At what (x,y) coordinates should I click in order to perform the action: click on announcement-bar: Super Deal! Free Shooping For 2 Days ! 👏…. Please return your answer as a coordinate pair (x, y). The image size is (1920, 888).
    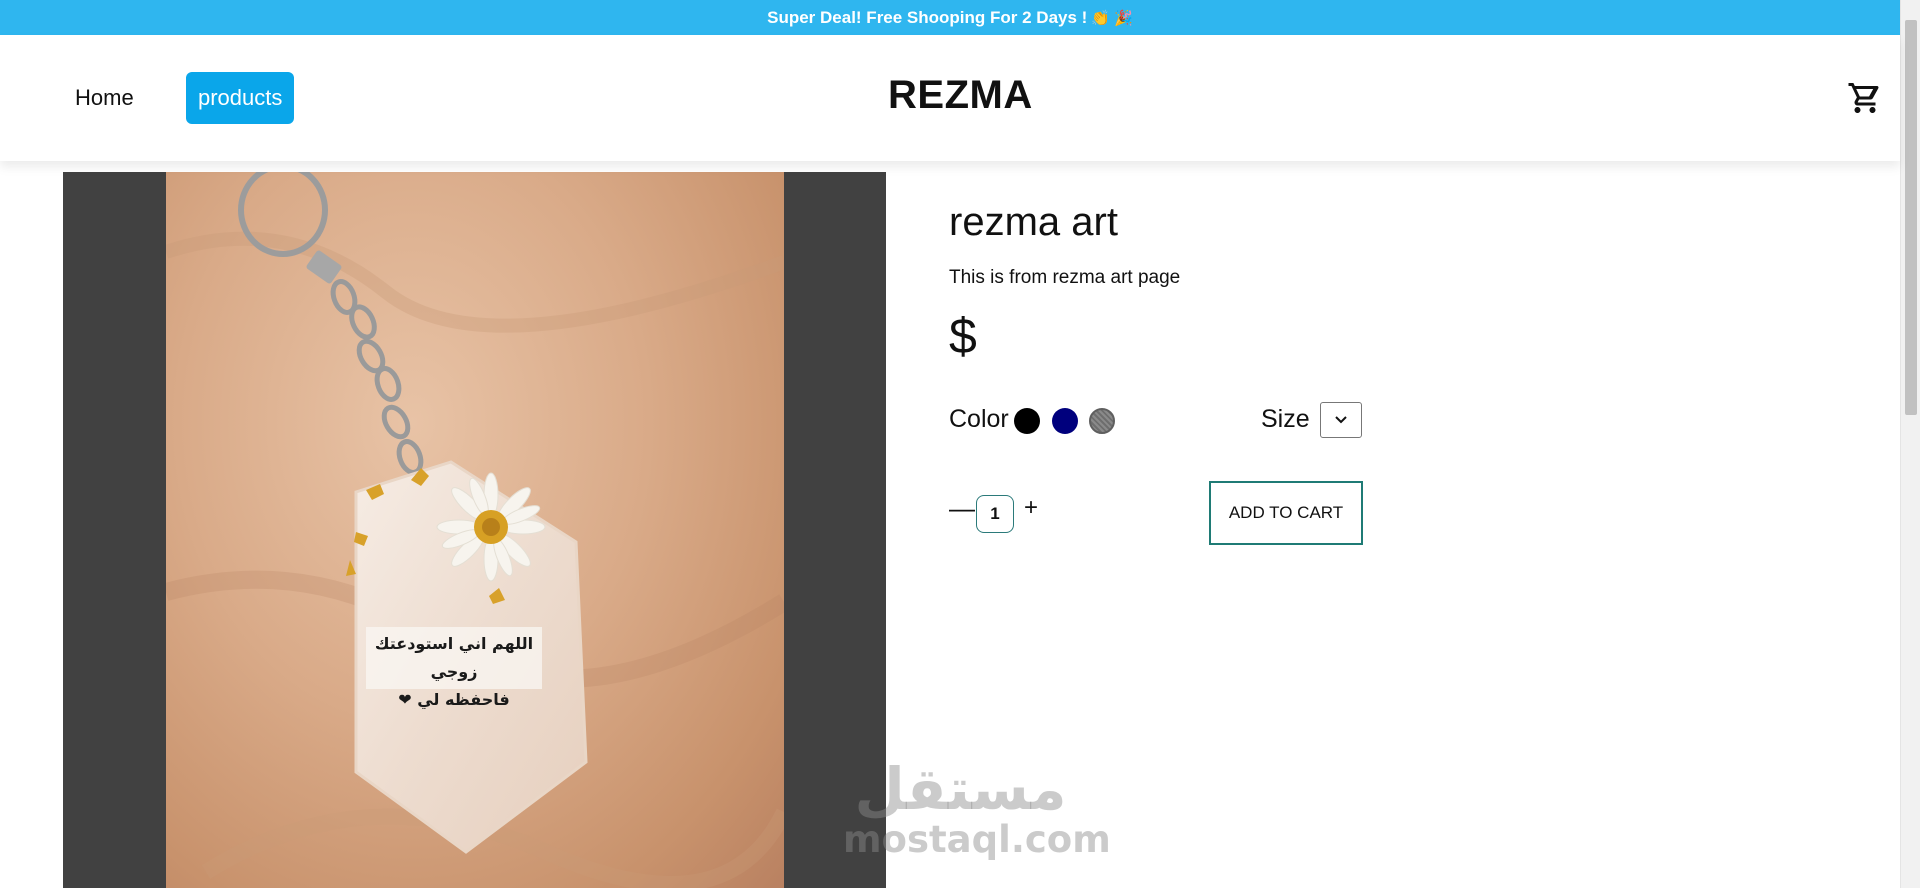
    Looking at the image, I should click on (950, 17).